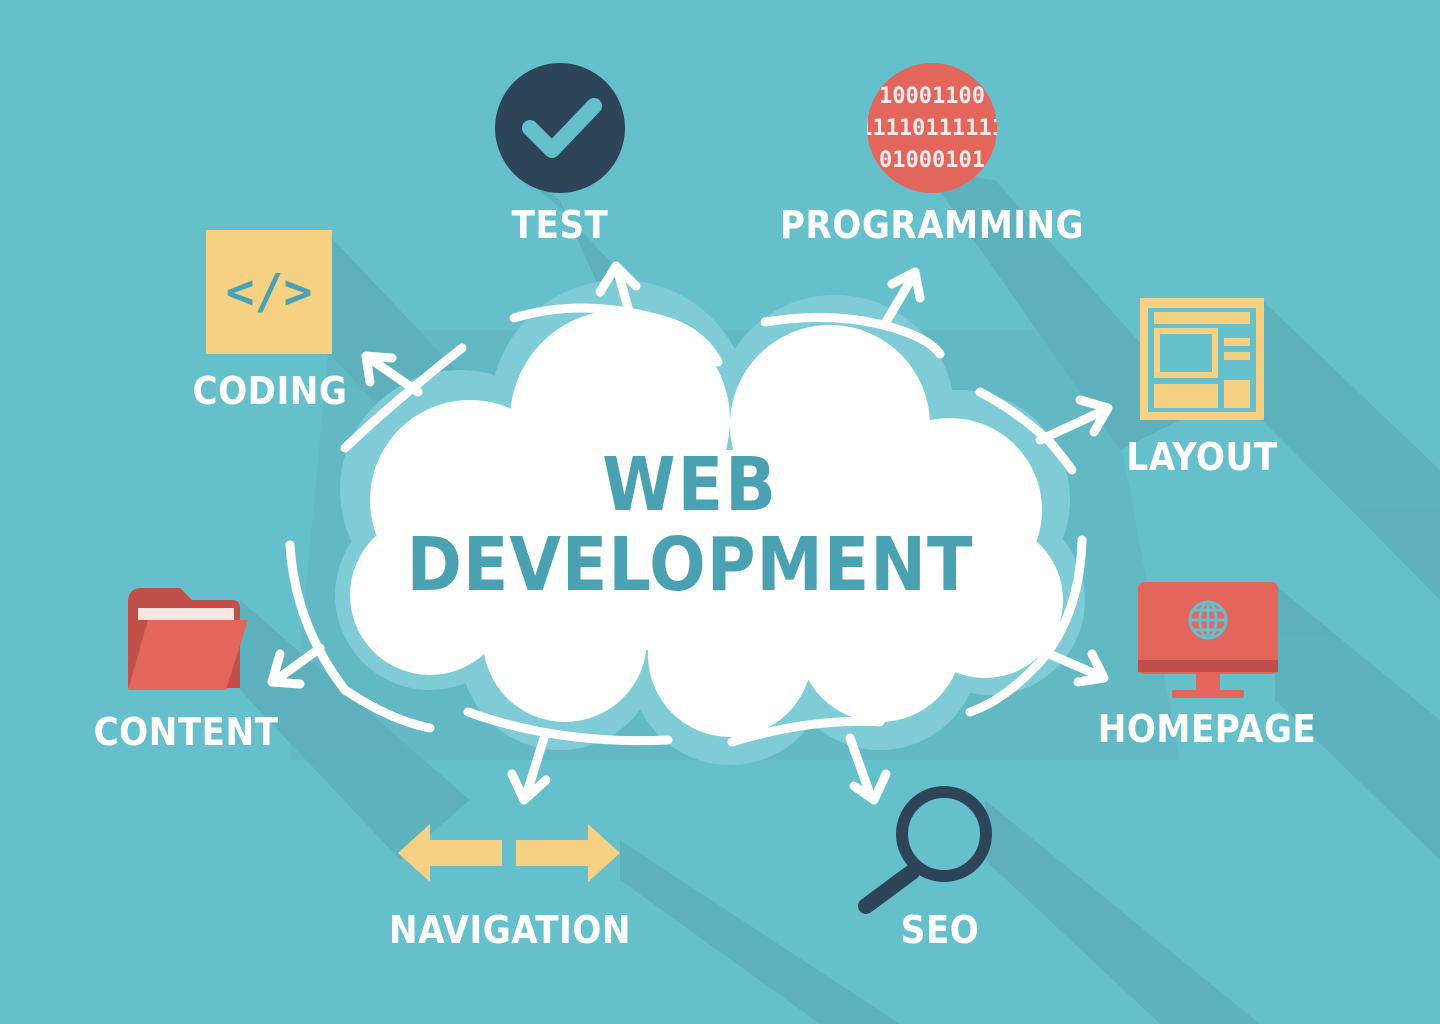 The height and width of the screenshot is (1024, 1440). What do you see at coordinates (188, 639) in the screenshot?
I see `folder-icon` at bounding box center [188, 639].